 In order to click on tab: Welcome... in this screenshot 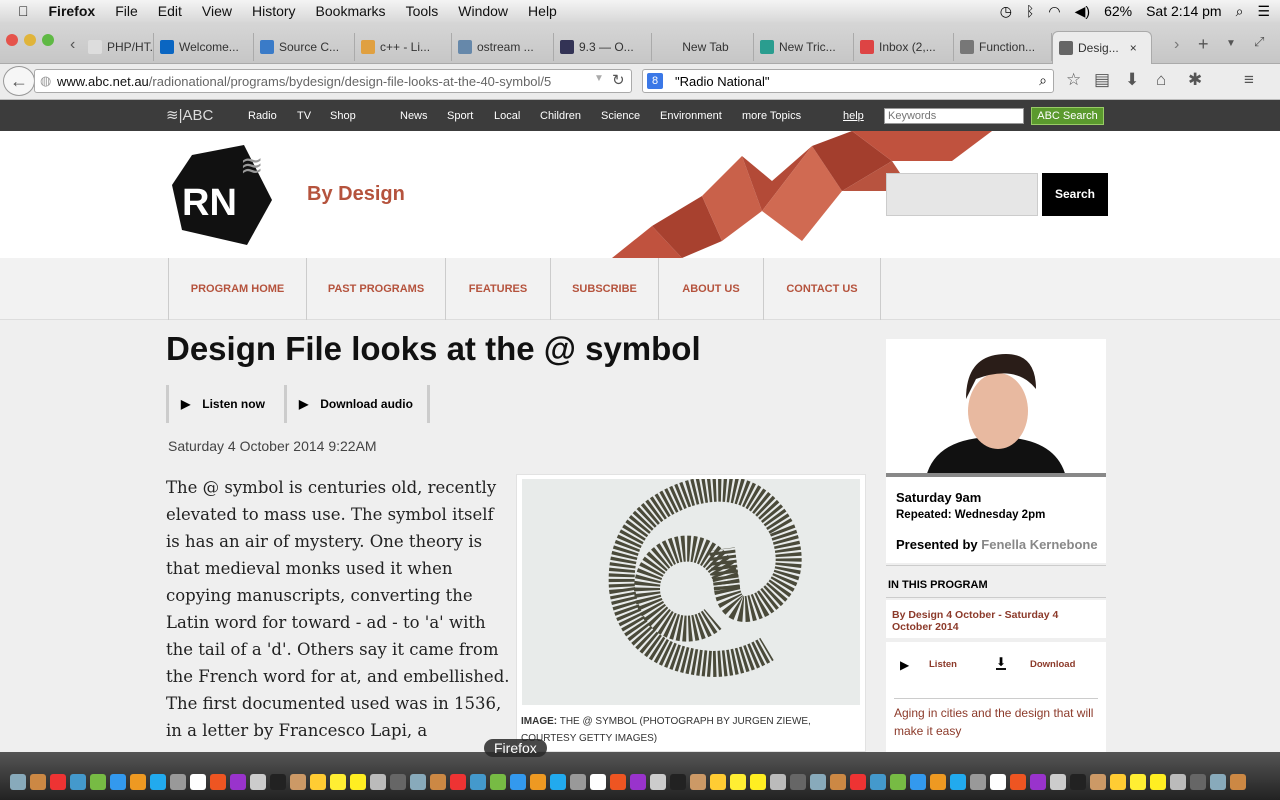, I will do `click(204, 47)`.